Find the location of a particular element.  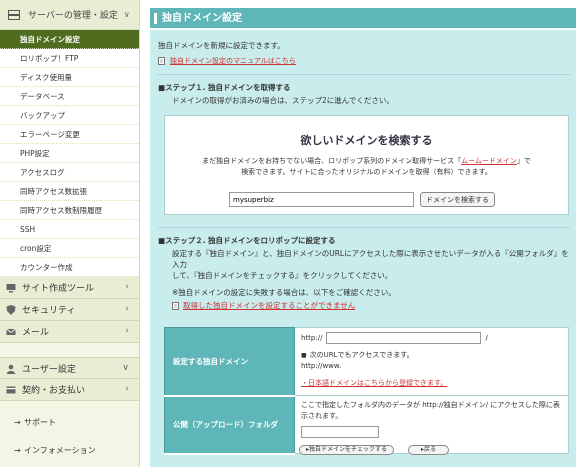

sidebar-item-label: 契約・お支払い is located at coordinates (54, 391).